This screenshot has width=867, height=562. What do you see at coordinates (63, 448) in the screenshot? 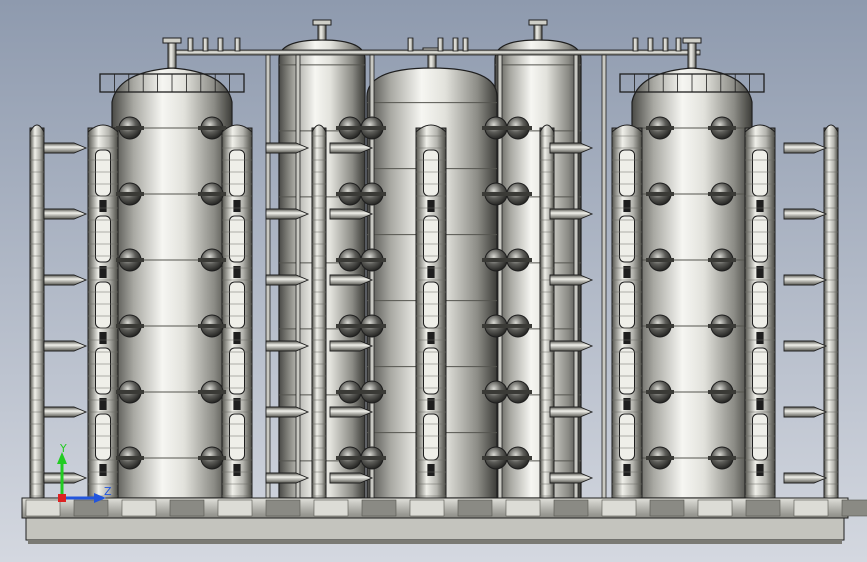
I see `y-axis-label: Y` at bounding box center [63, 448].